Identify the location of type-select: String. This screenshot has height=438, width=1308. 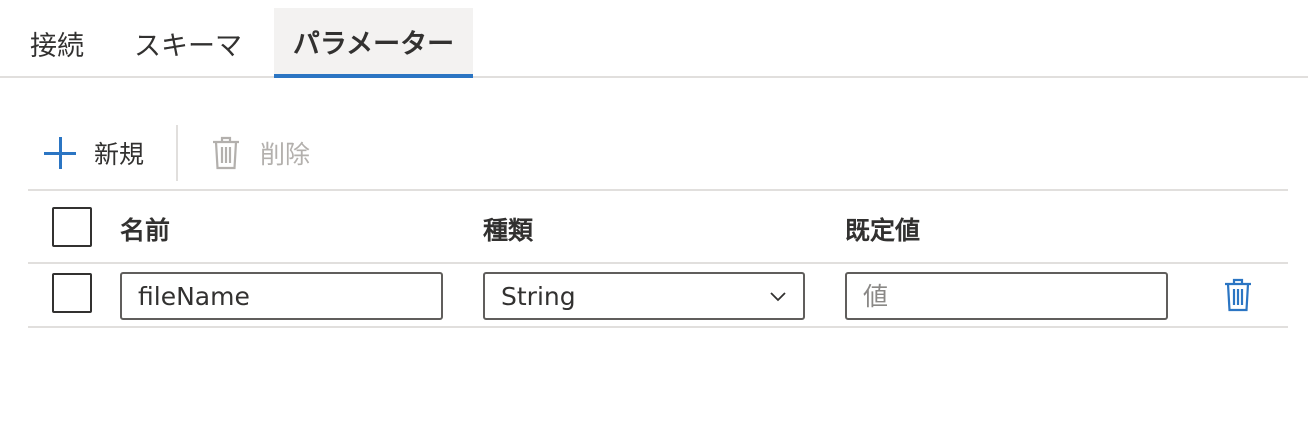
(644, 296).